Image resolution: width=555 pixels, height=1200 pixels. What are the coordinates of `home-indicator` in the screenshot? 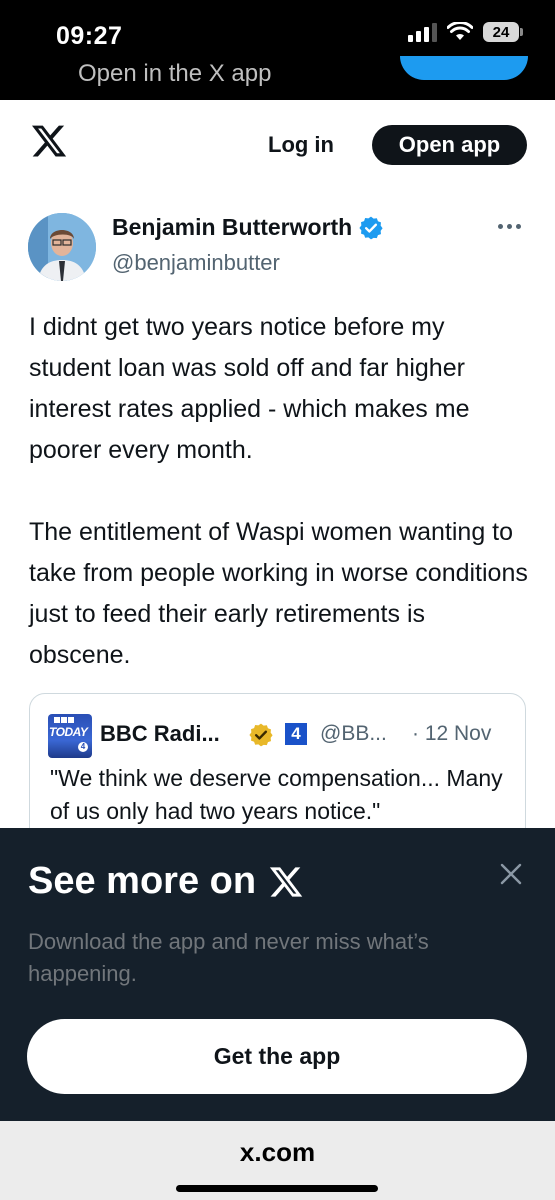 It's located at (277, 1188).